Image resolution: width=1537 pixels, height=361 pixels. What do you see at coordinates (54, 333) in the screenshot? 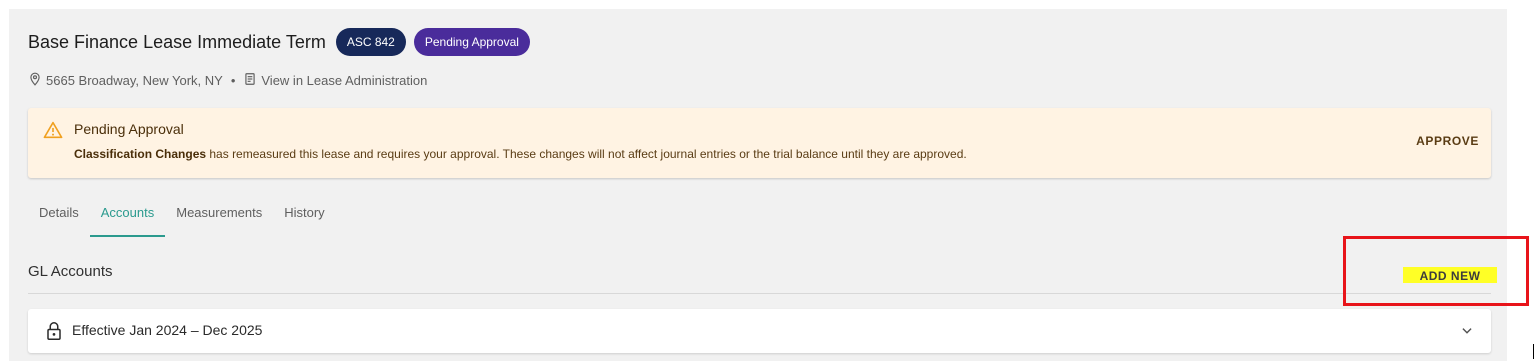
I see `lock-icon` at bounding box center [54, 333].